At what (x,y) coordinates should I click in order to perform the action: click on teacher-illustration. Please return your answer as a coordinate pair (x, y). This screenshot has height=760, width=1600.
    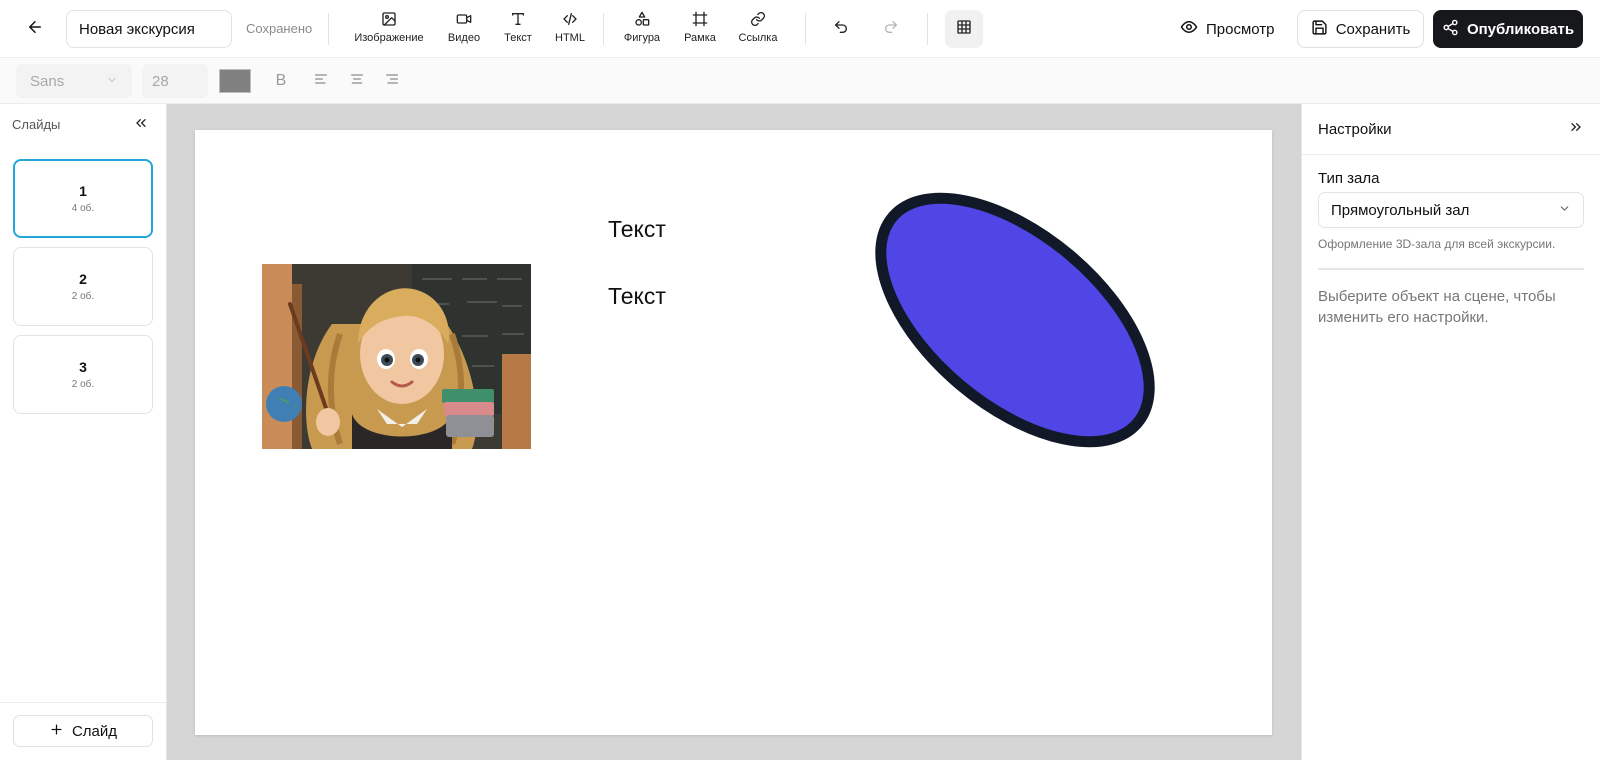
    Looking at the image, I should click on (396, 356).